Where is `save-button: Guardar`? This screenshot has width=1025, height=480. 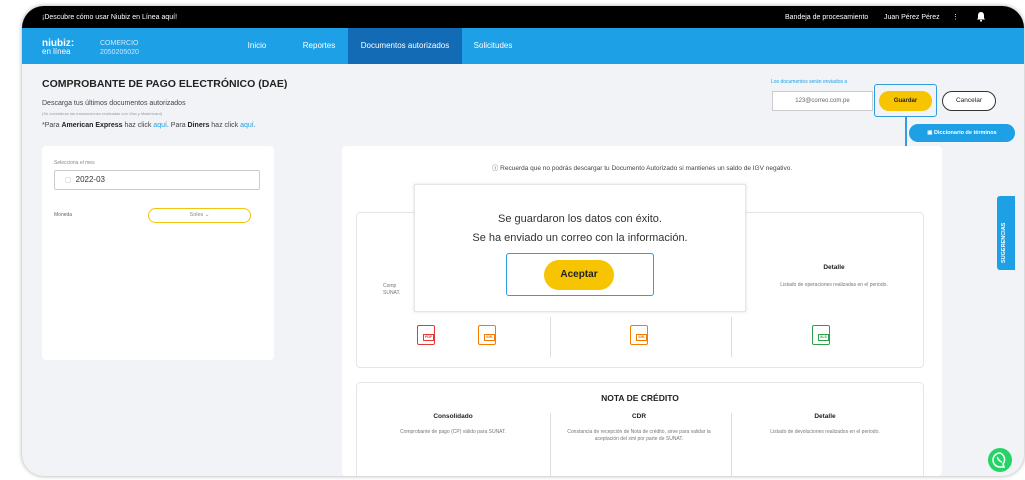
save-button: Guardar is located at coordinates (905, 101).